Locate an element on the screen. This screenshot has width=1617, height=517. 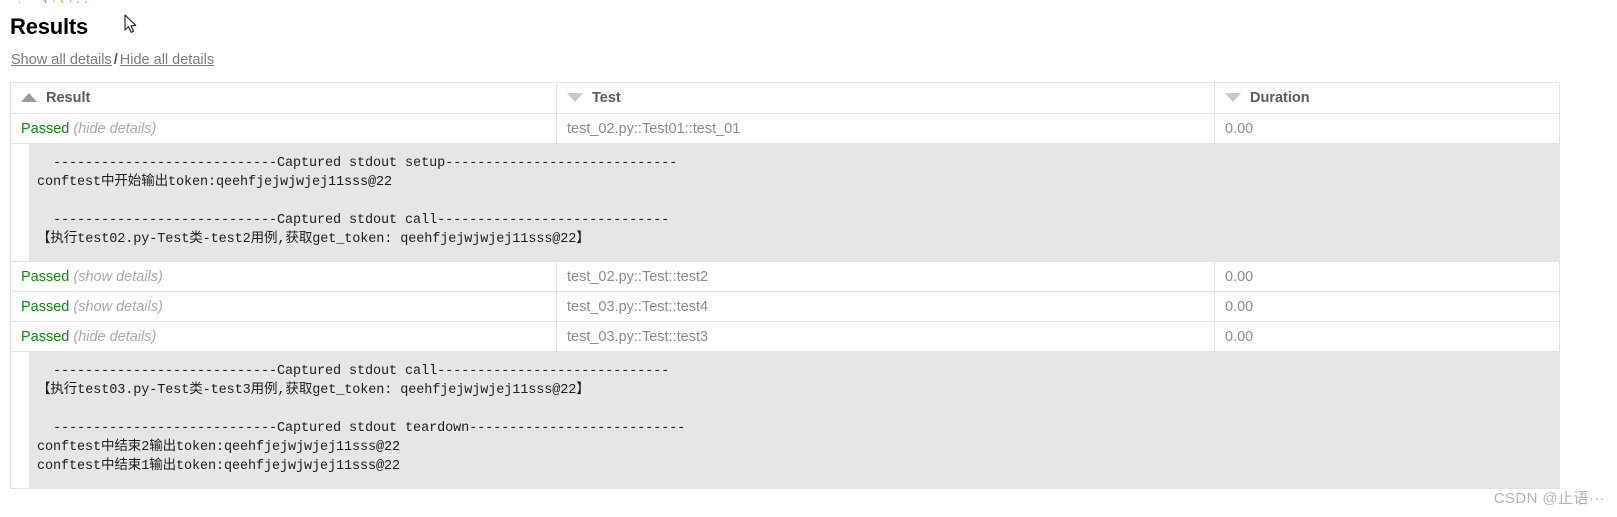
watermark: CSDN @止语··· is located at coordinates (1549, 498).